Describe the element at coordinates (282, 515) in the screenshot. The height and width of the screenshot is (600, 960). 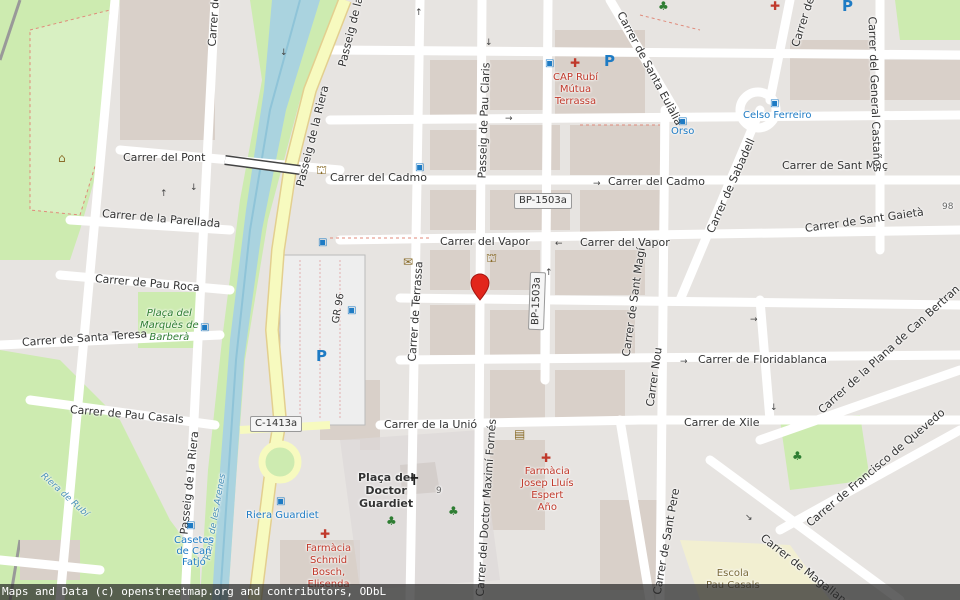
I see `bus-stop-label: Riera Guardiet` at that location.